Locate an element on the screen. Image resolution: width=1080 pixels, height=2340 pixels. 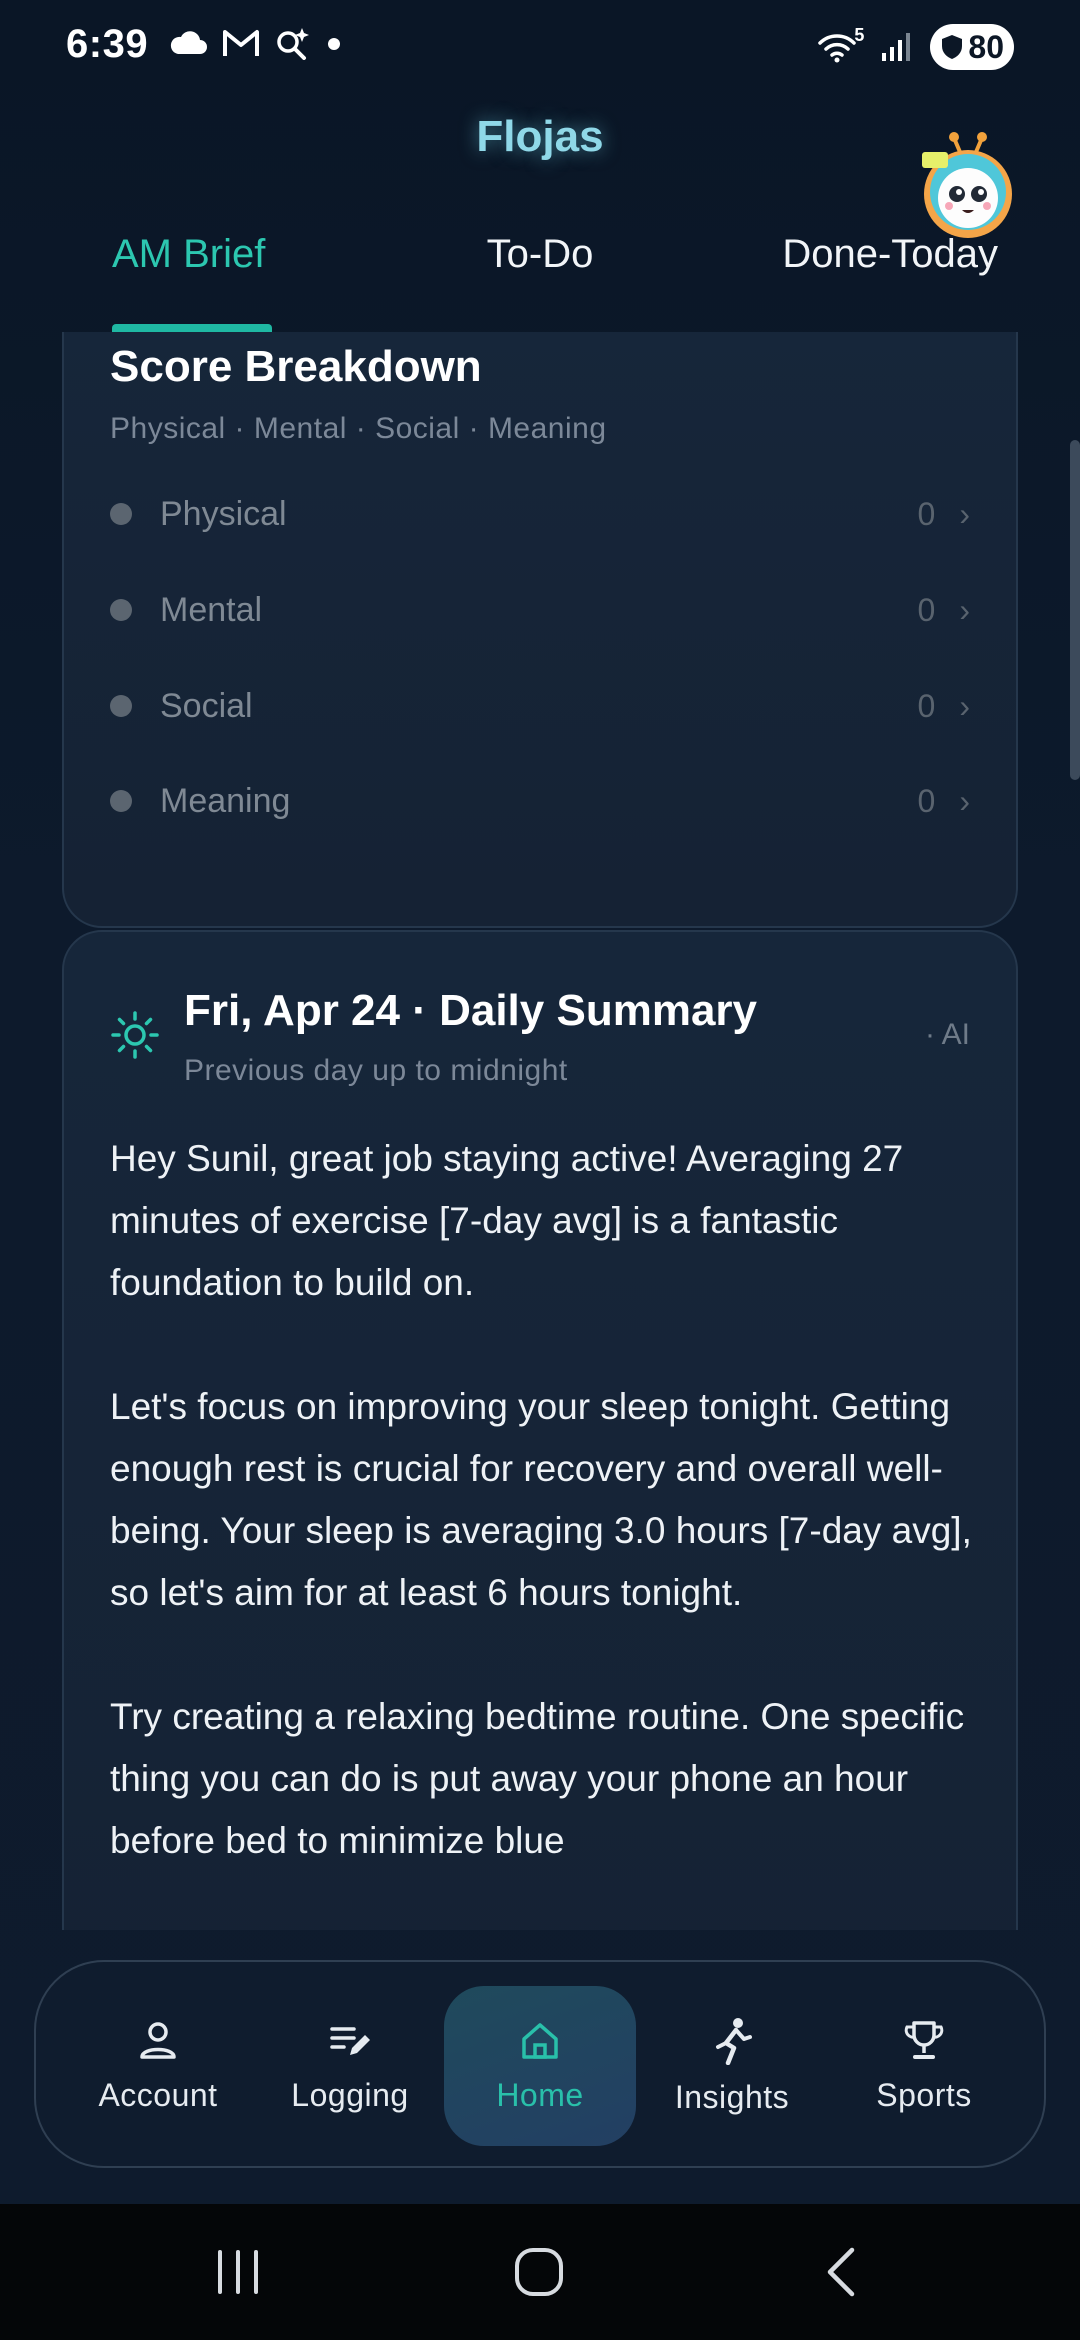
system-status-icons: 5 80 is located at coordinates (916, 47).